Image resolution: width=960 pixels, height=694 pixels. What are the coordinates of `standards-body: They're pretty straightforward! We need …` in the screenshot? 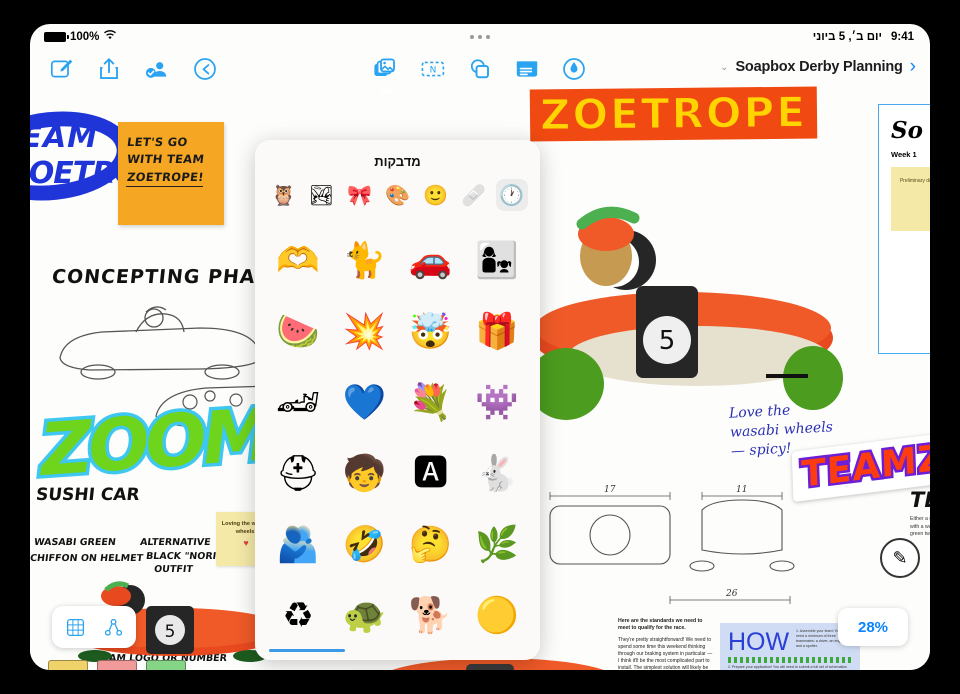 It's located at (665, 653).